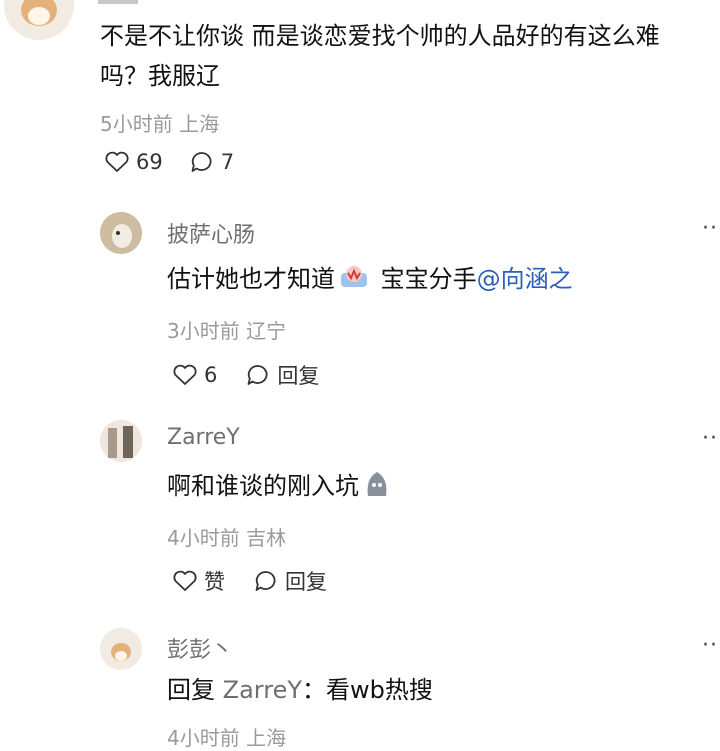 This screenshot has height=751, width=720. I want to click on main-comment-meta: 5小时前 上海, so click(160, 124).